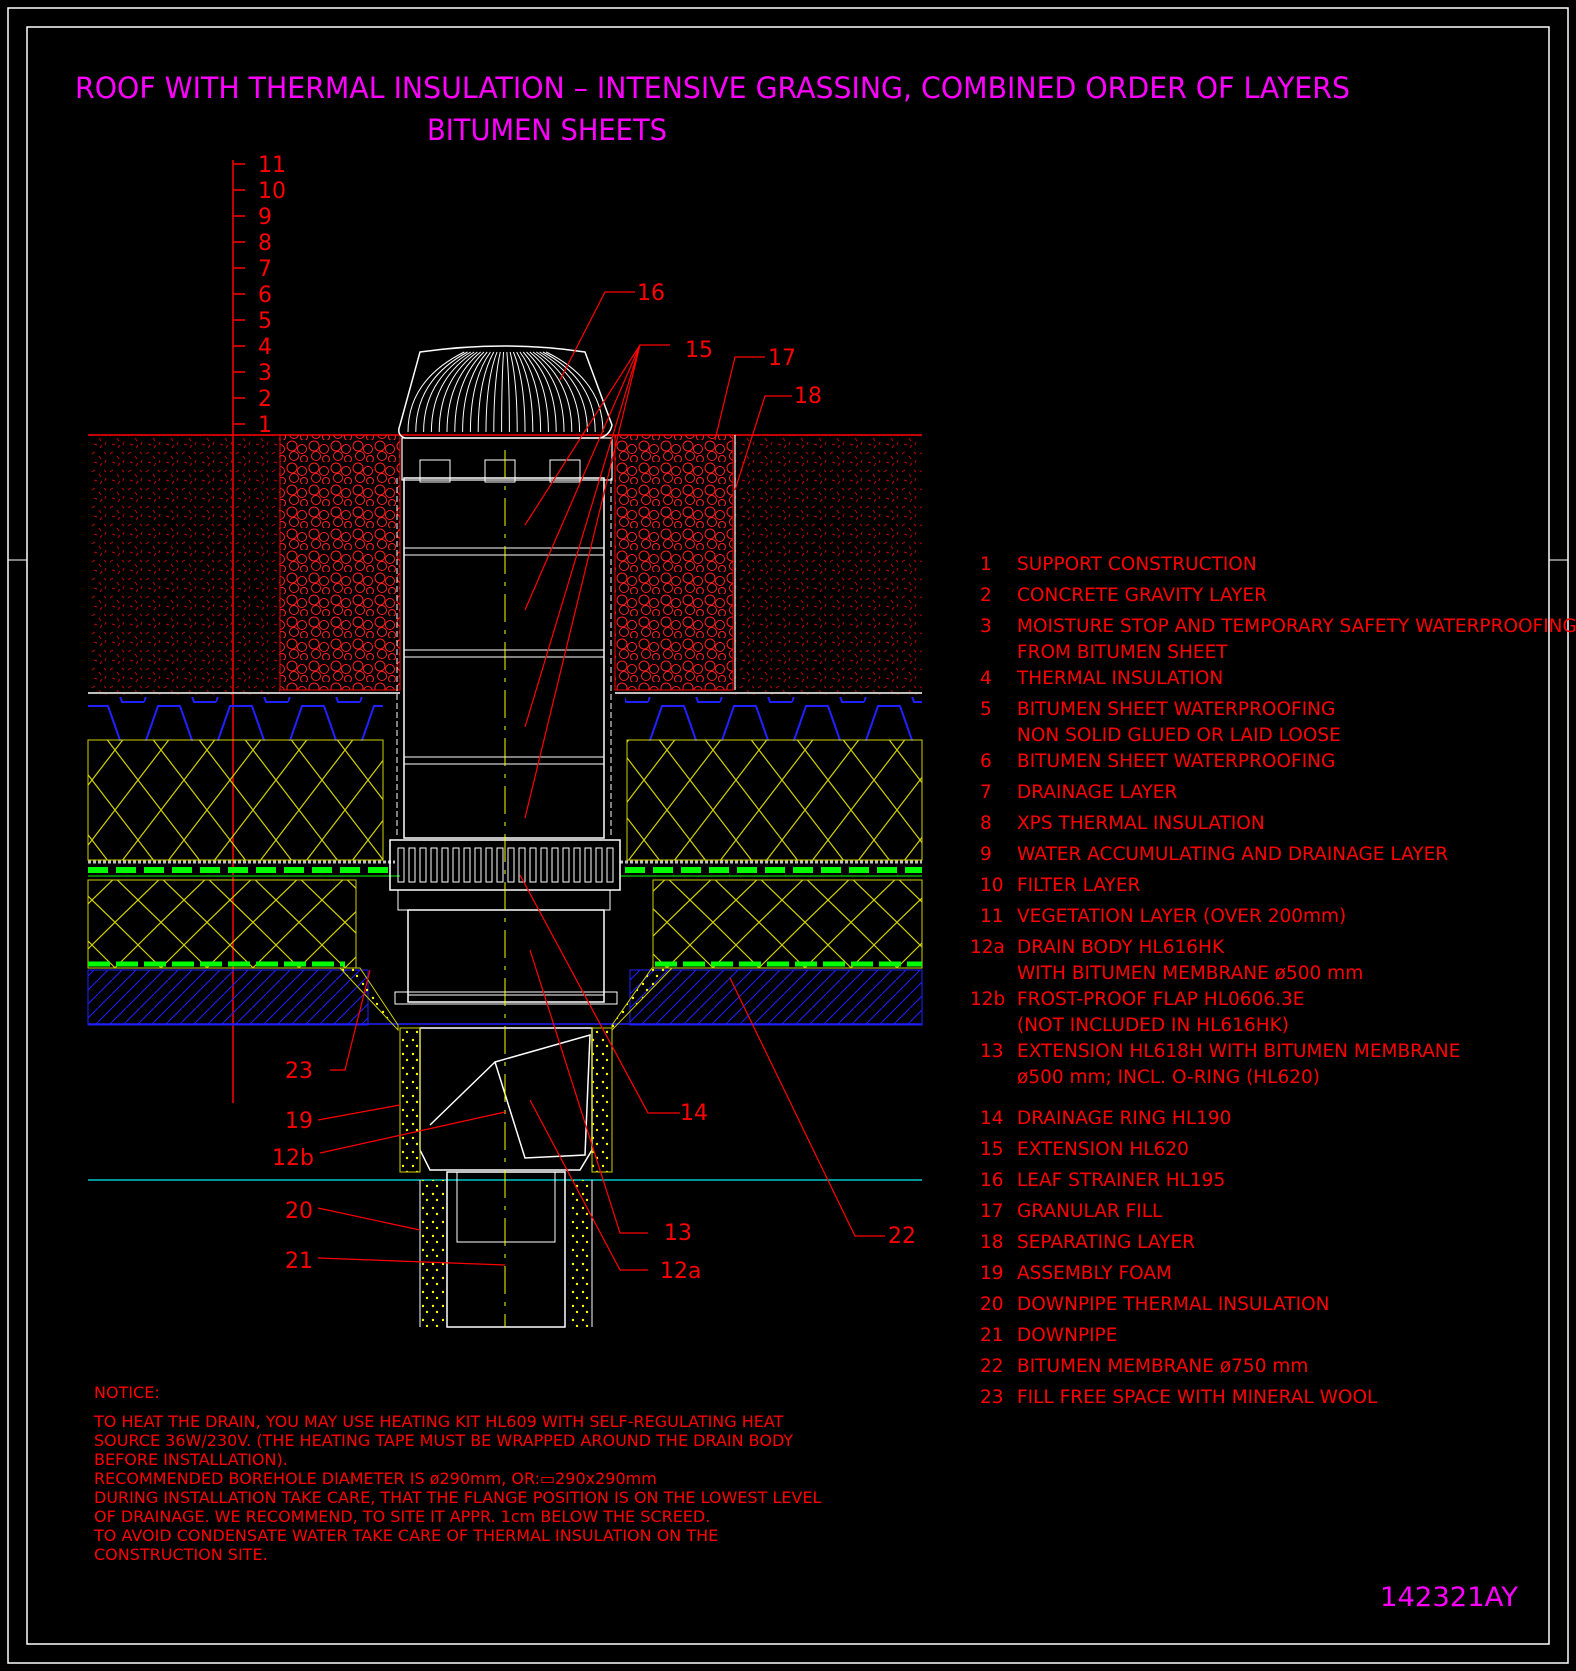  Describe the element at coordinates (1162, 1366) in the screenshot. I see `legend-text: BITUMEN MEMBRANE ø750 mm` at that location.